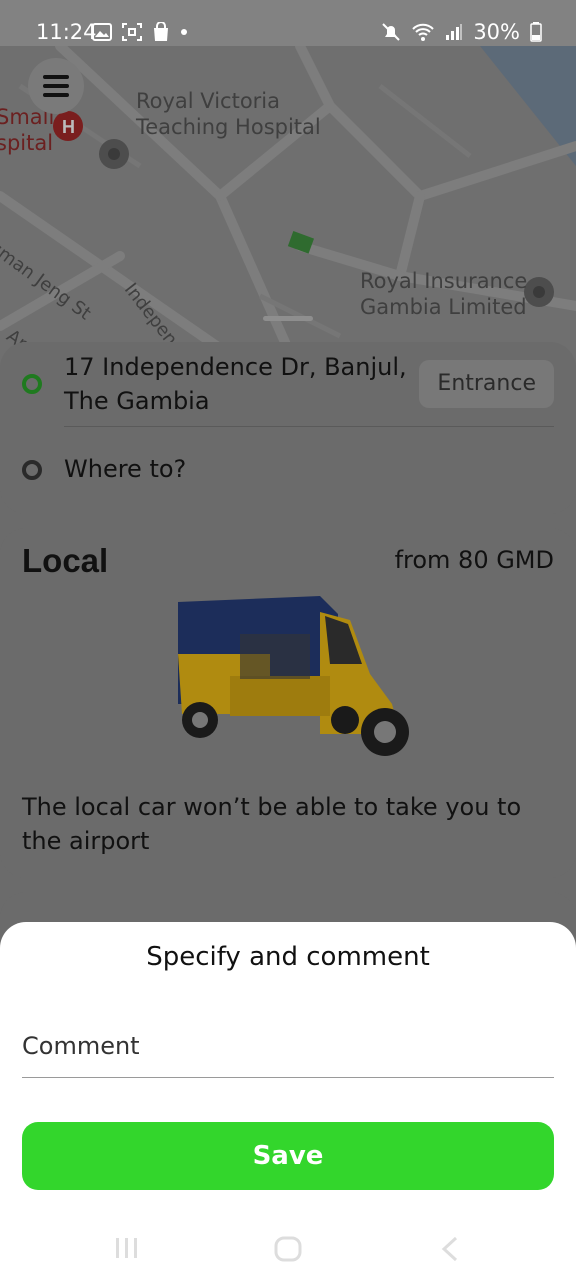 Image resolution: width=576 pixels, height=1280 pixels. I want to click on status-time: 11:24, so click(66, 32).